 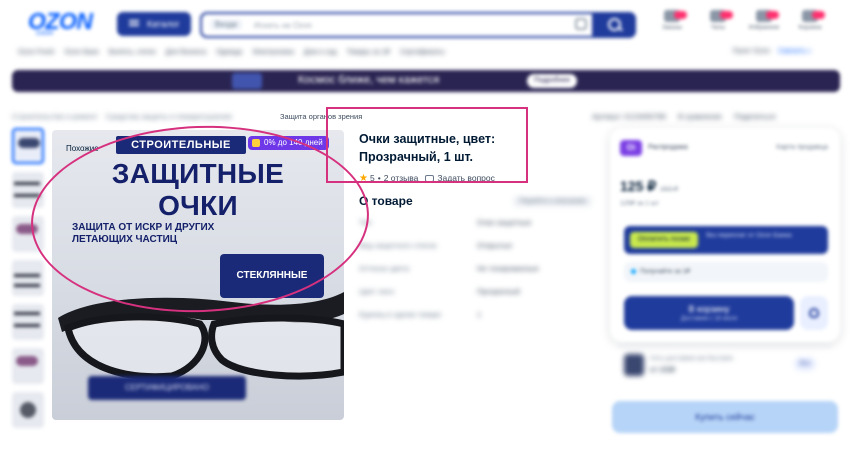 I want to click on subnav-item: Электроника, so click(x=273, y=52).